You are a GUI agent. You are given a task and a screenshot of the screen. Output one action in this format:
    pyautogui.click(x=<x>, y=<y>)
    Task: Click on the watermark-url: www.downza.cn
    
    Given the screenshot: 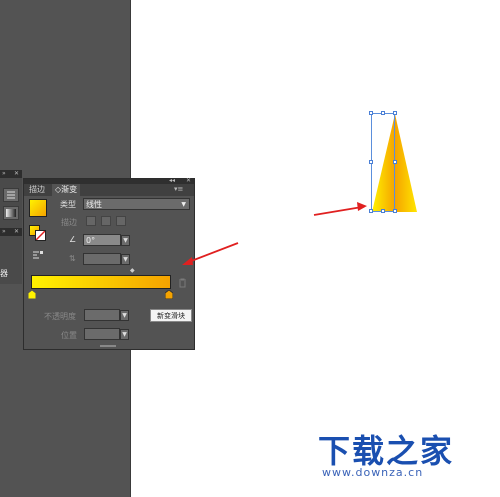 What is the action you would take?
    pyautogui.click(x=373, y=472)
    